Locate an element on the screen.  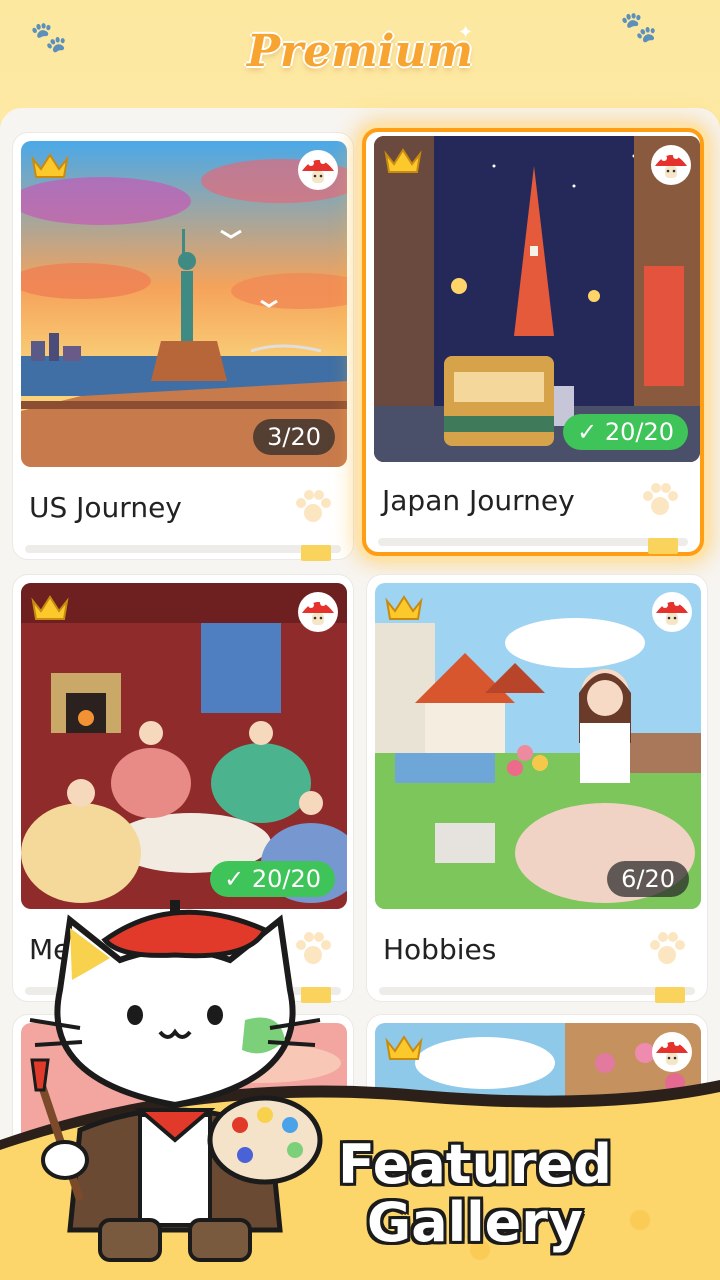
card-title: US Journey is located at coordinates (105, 507).